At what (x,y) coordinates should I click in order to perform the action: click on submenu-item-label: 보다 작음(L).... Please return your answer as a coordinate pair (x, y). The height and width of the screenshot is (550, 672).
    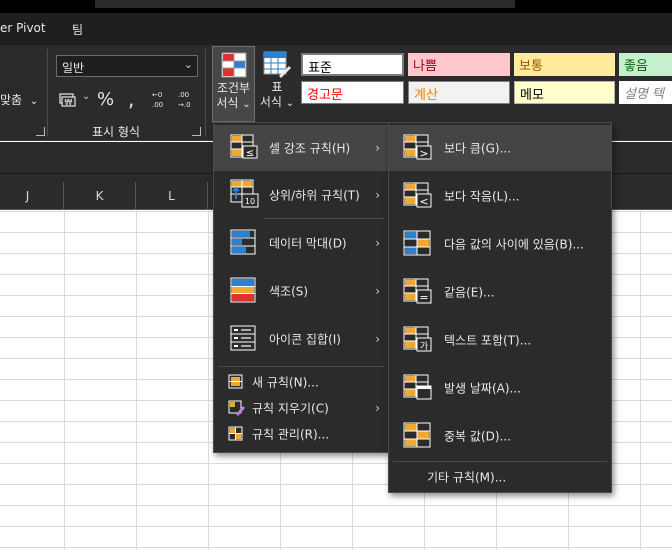
    Looking at the image, I should click on (482, 196).